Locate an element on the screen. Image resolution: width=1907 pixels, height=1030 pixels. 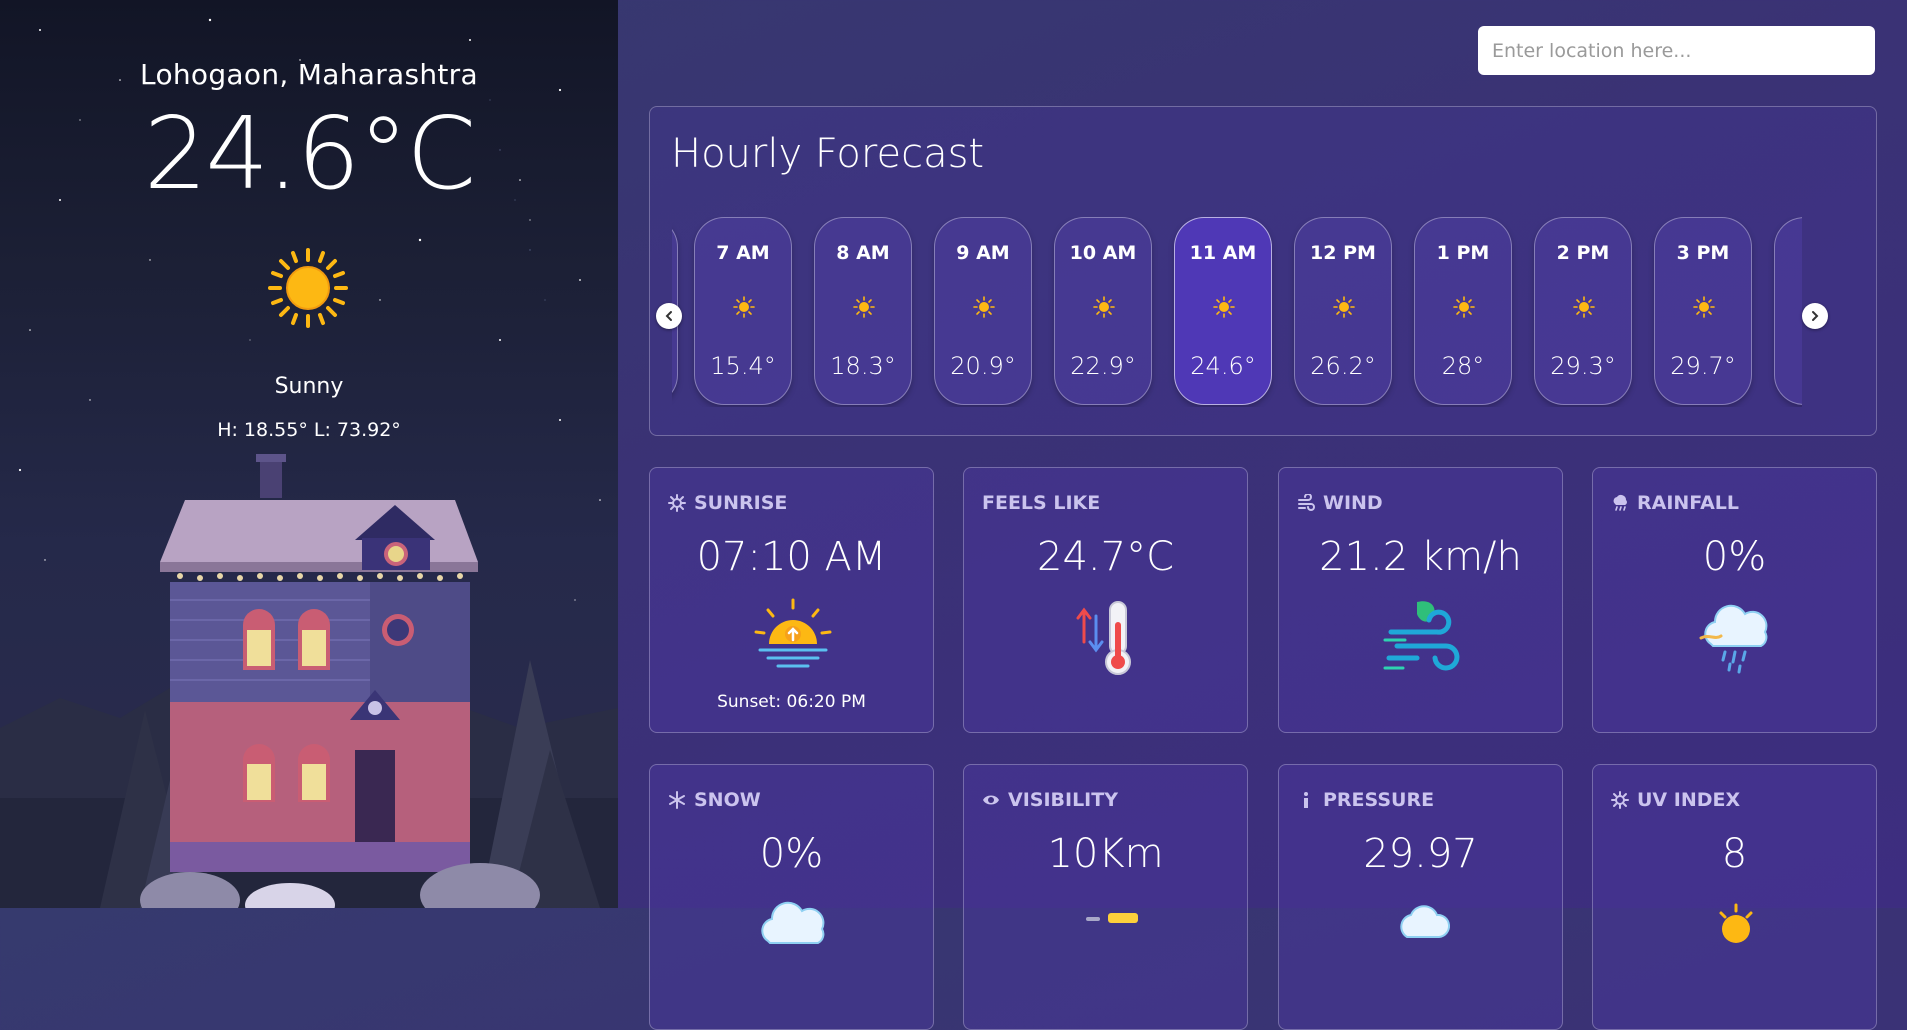
hour-card-active: 11 AM 24.6° is located at coordinates (1223, 311).